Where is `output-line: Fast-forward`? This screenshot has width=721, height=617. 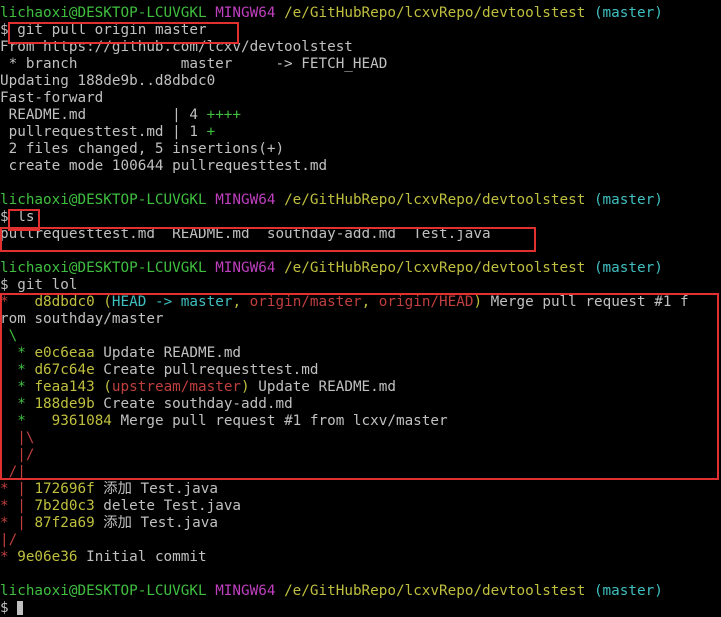 output-line: Fast-forward is located at coordinates (52, 98).